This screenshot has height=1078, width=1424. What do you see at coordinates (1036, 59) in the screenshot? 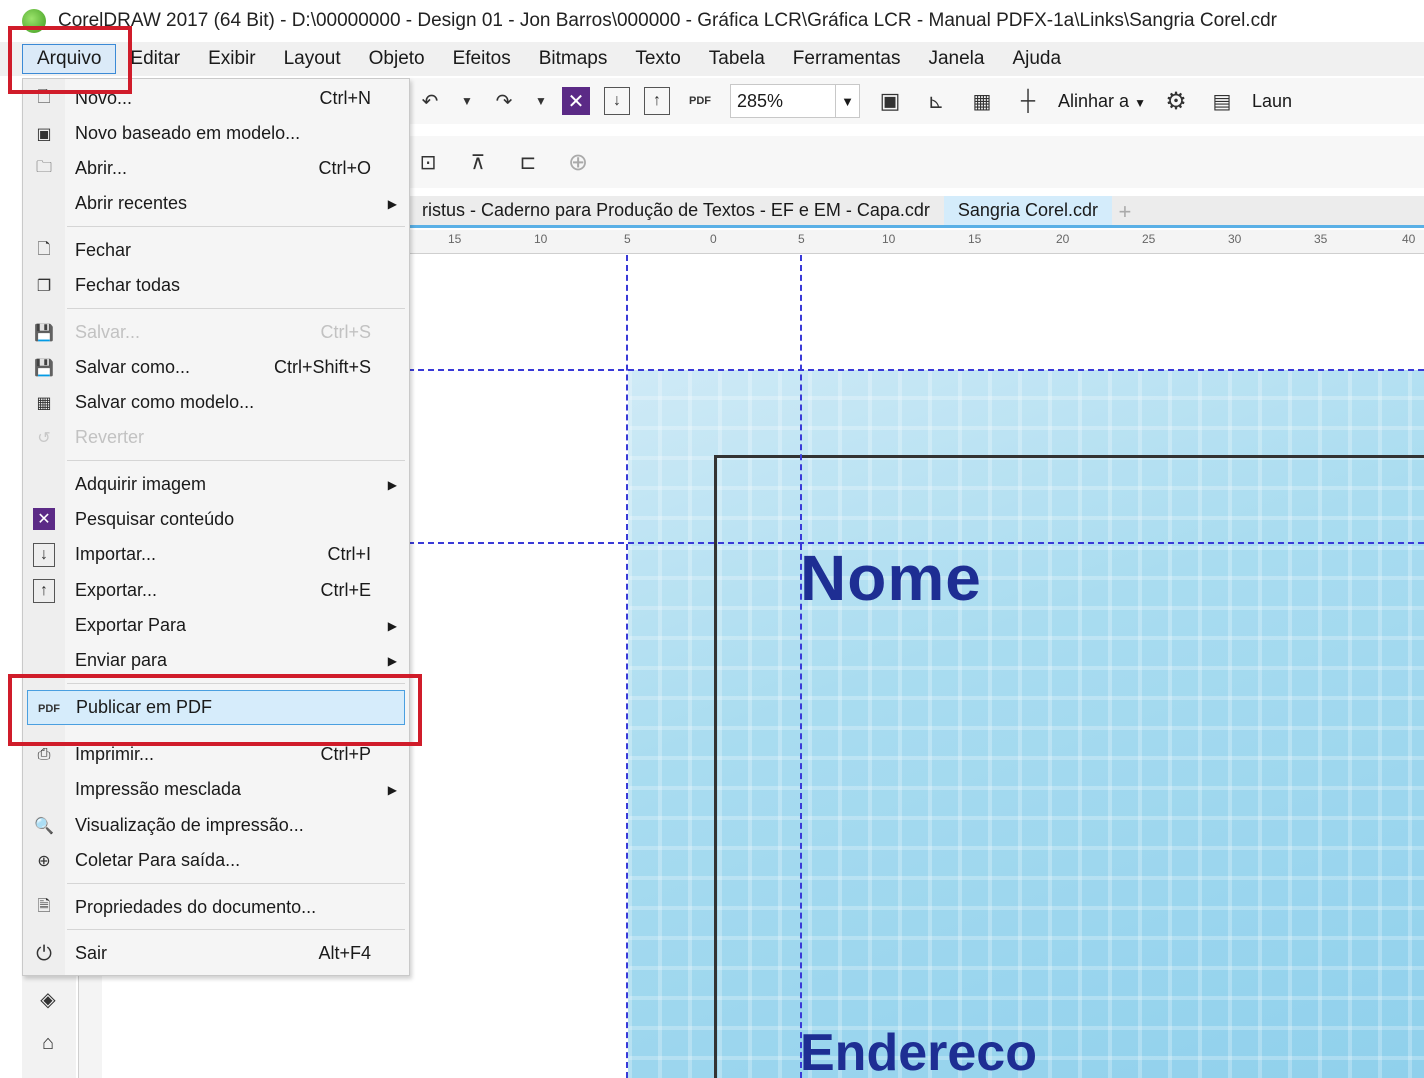
I see `menu-ajuda: Ajuda` at bounding box center [1036, 59].